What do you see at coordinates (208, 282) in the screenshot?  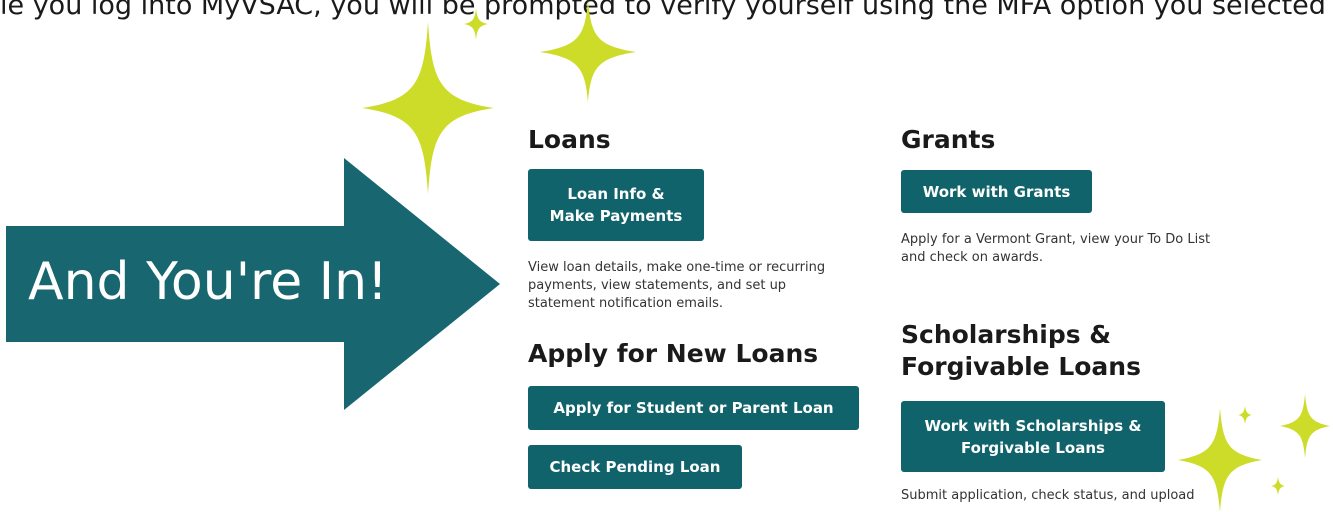 I see `callout-text: And You're In!` at bounding box center [208, 282].